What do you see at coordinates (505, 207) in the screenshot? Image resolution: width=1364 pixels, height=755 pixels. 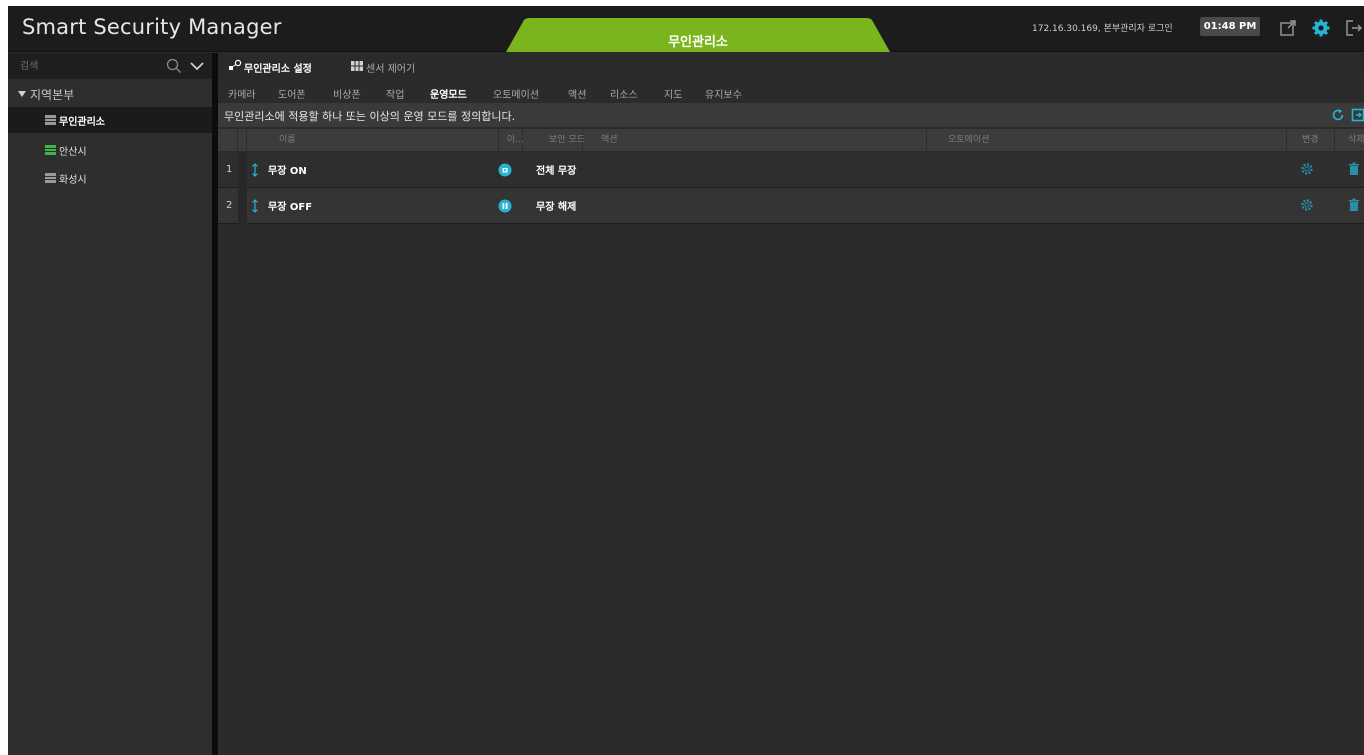 I see `disarm-icon` at bounding box center [505, 207].